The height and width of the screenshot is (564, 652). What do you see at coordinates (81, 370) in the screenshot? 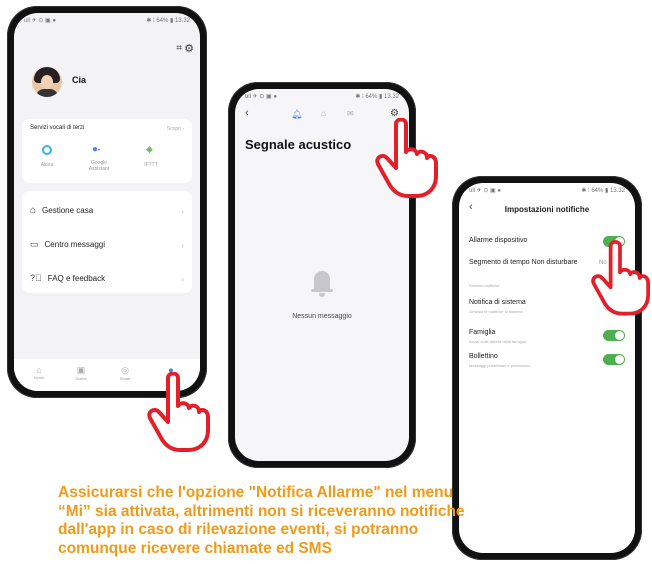
I see `scene-icon: ▣` at bounding box center [81, 370].